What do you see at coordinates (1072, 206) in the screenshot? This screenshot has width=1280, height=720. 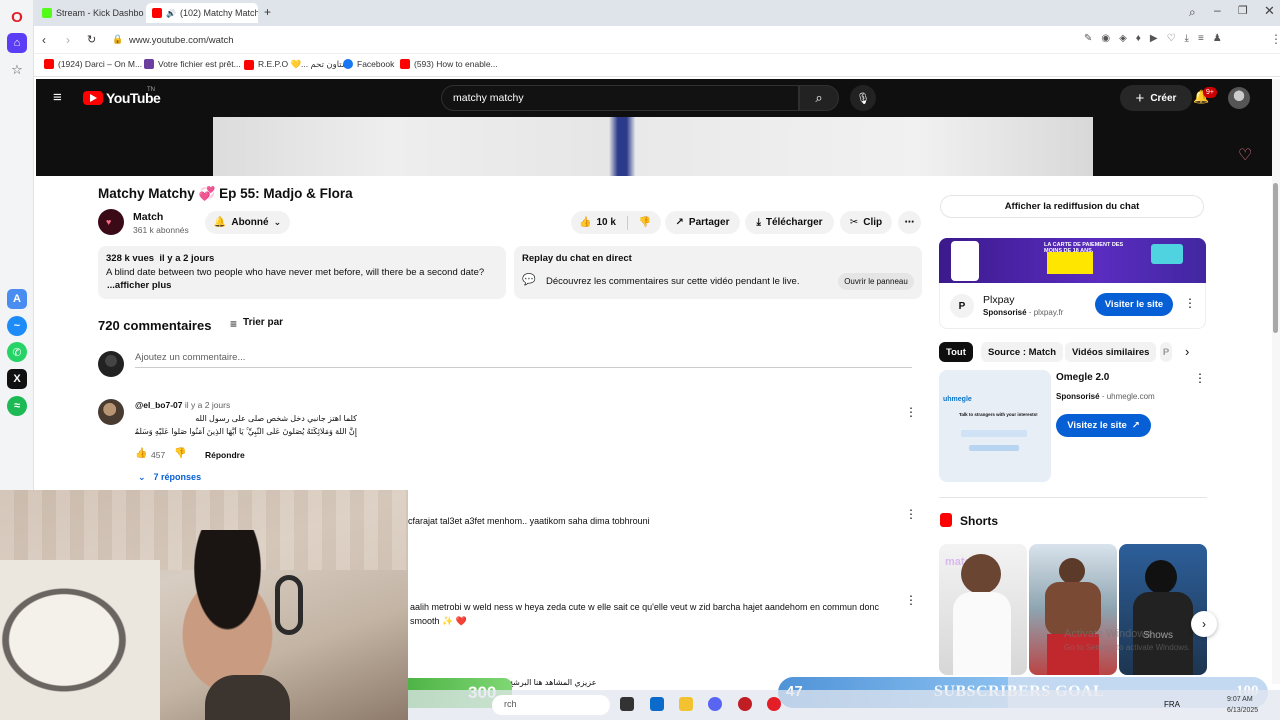 I see `show-chat-replay-button: Afficher la rediffusion du chat` at bounding box center [1072, 206].